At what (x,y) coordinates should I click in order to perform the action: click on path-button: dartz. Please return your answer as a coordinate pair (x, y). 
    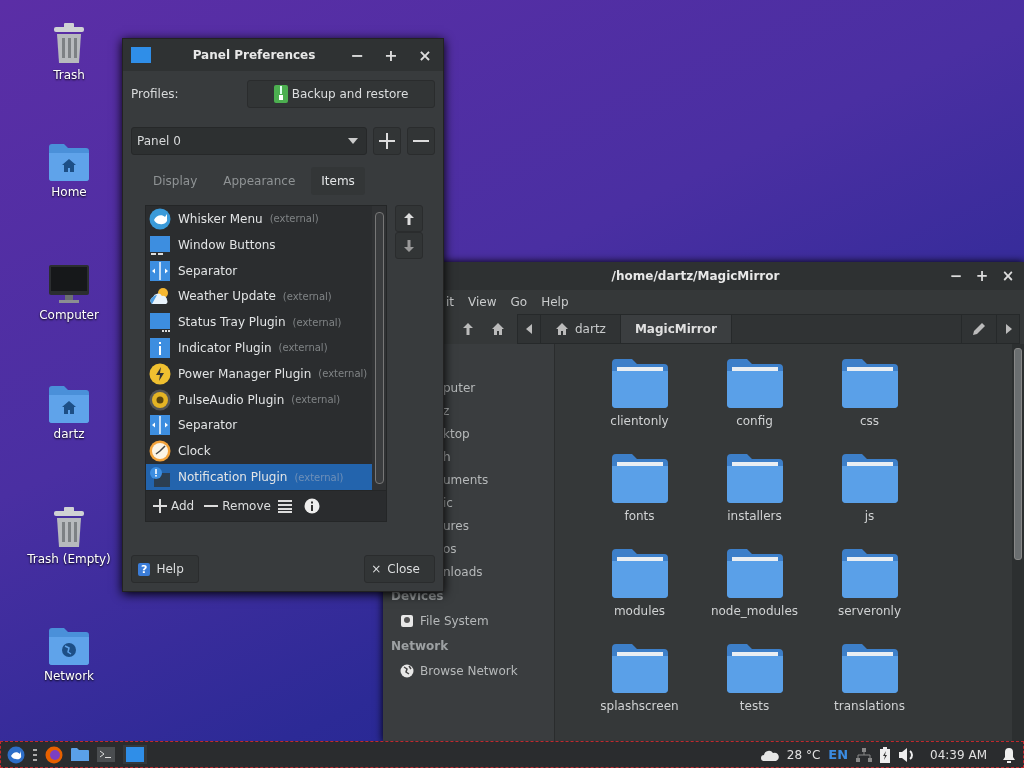
    Looking at the image, I should click on (581, 329).